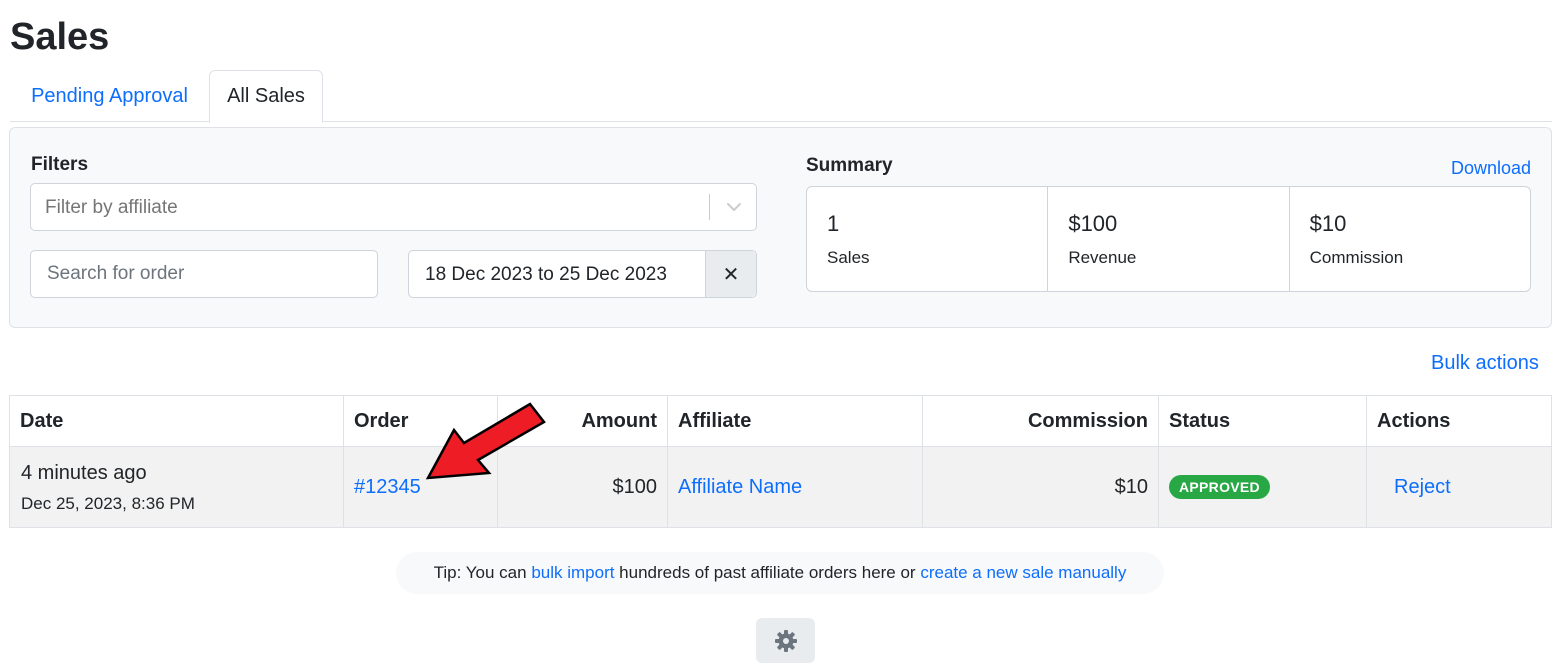  What do you see at coordinates (795, 421) in the screenshot?
I see `column-header-affiliate: Affiliate` at bounding box center [795, 421].